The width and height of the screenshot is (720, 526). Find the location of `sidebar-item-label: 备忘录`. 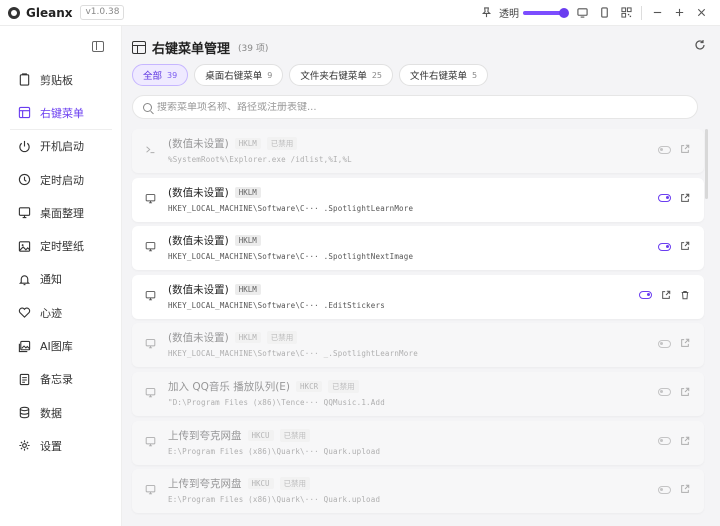

sidebar-item-label: 备忘录 is located at coordinates (56, 380).